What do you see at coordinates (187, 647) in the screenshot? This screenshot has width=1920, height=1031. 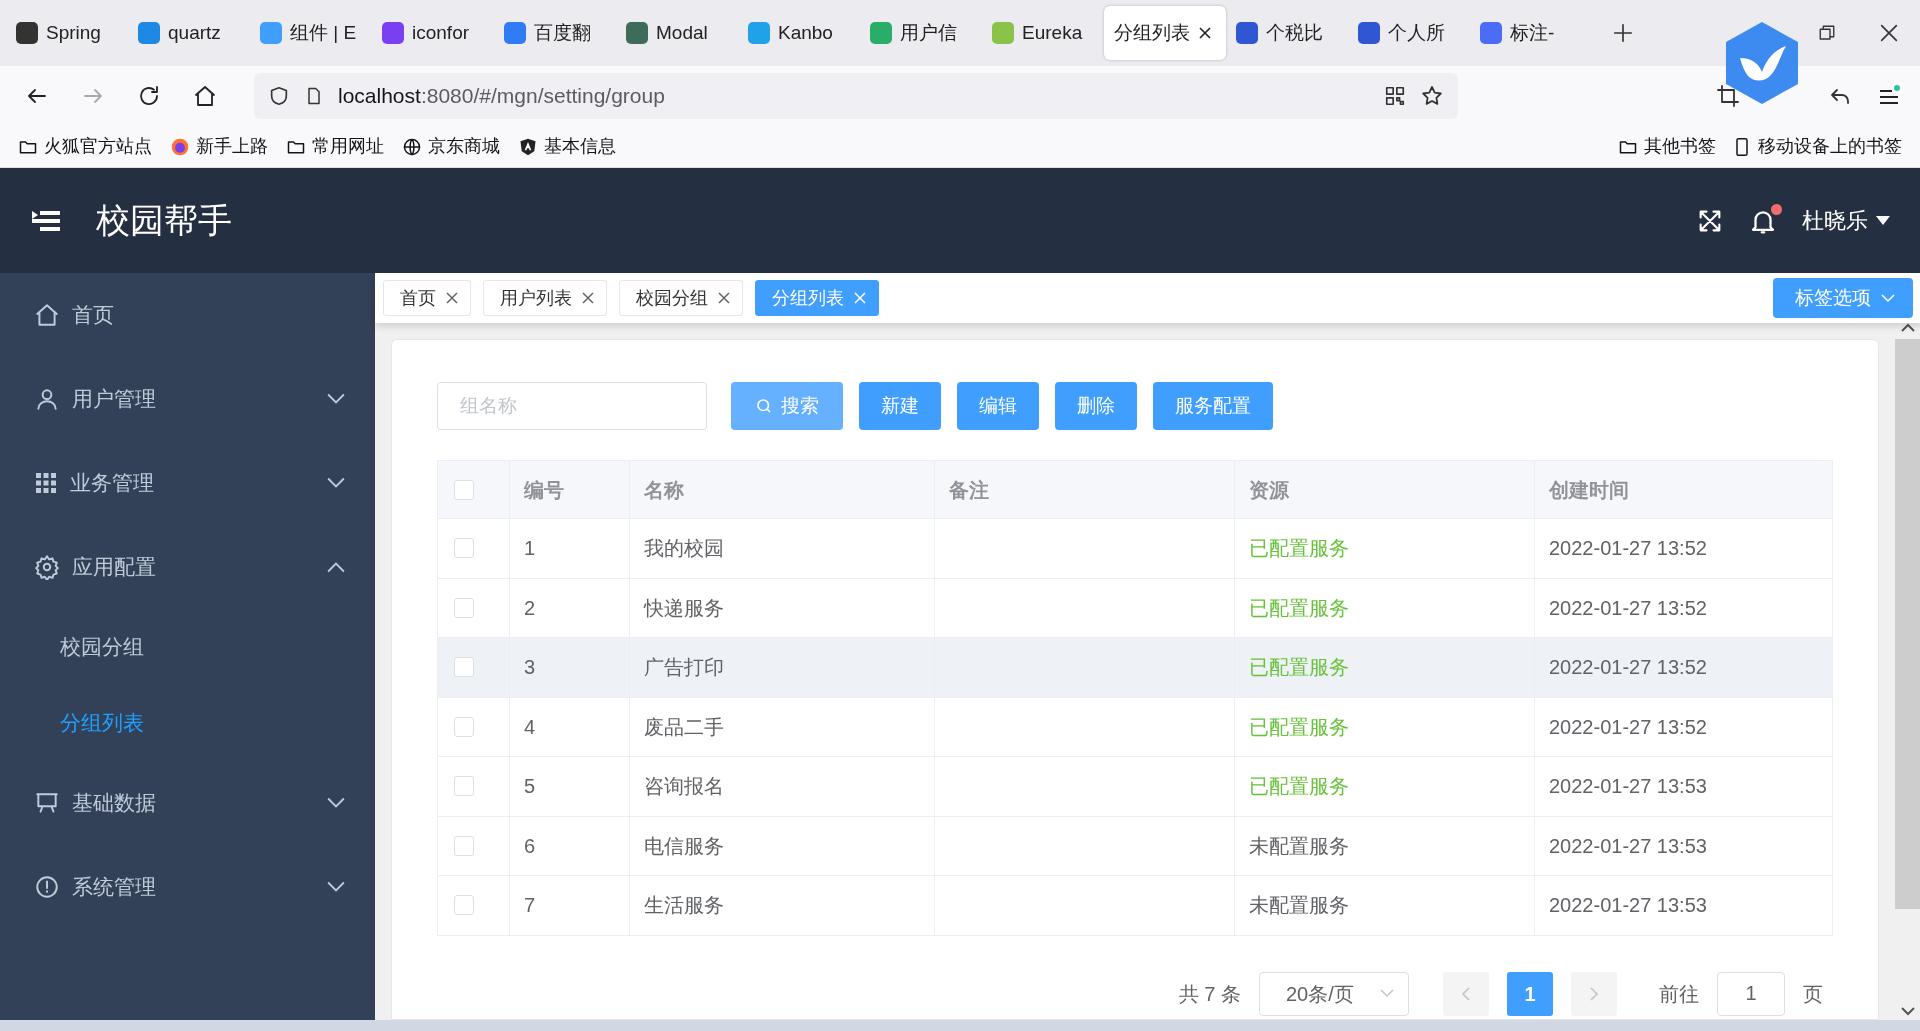 I see `sidebar-subitem: 校园分组` at bounding box center [187, 647].